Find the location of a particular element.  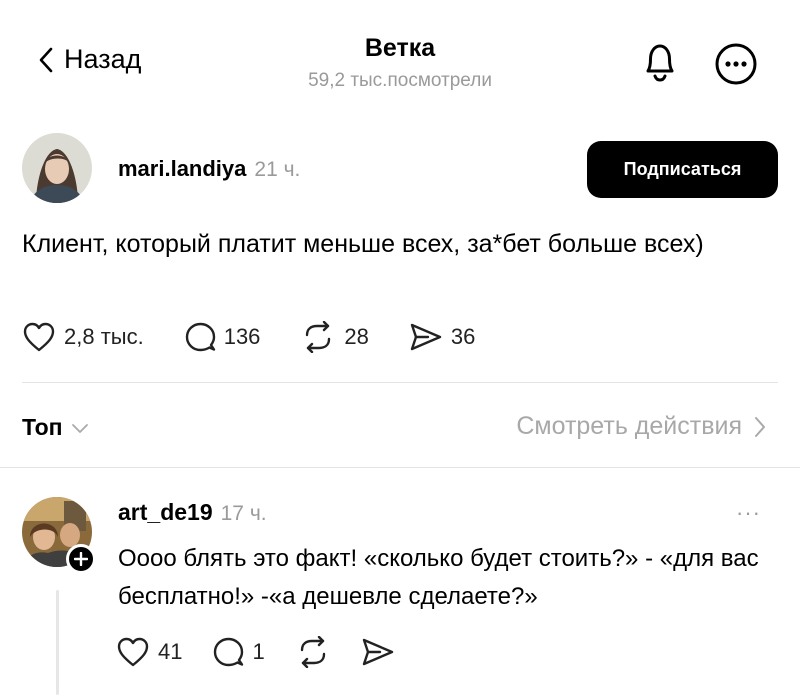

notifications-button is located at coordinates (660, 62).